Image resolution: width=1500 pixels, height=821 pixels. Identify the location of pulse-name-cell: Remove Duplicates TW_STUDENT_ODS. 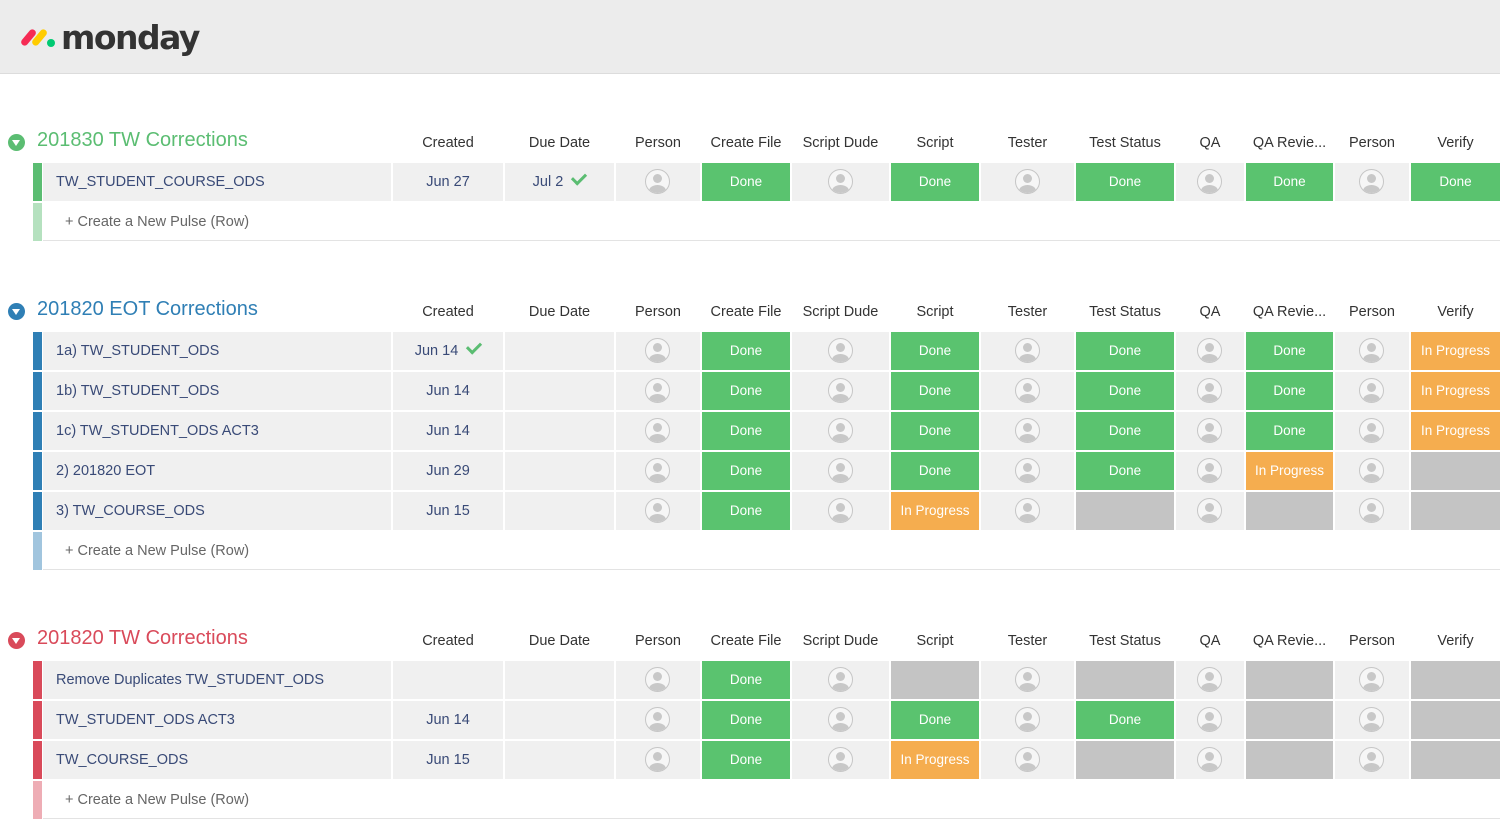
(217, 680).